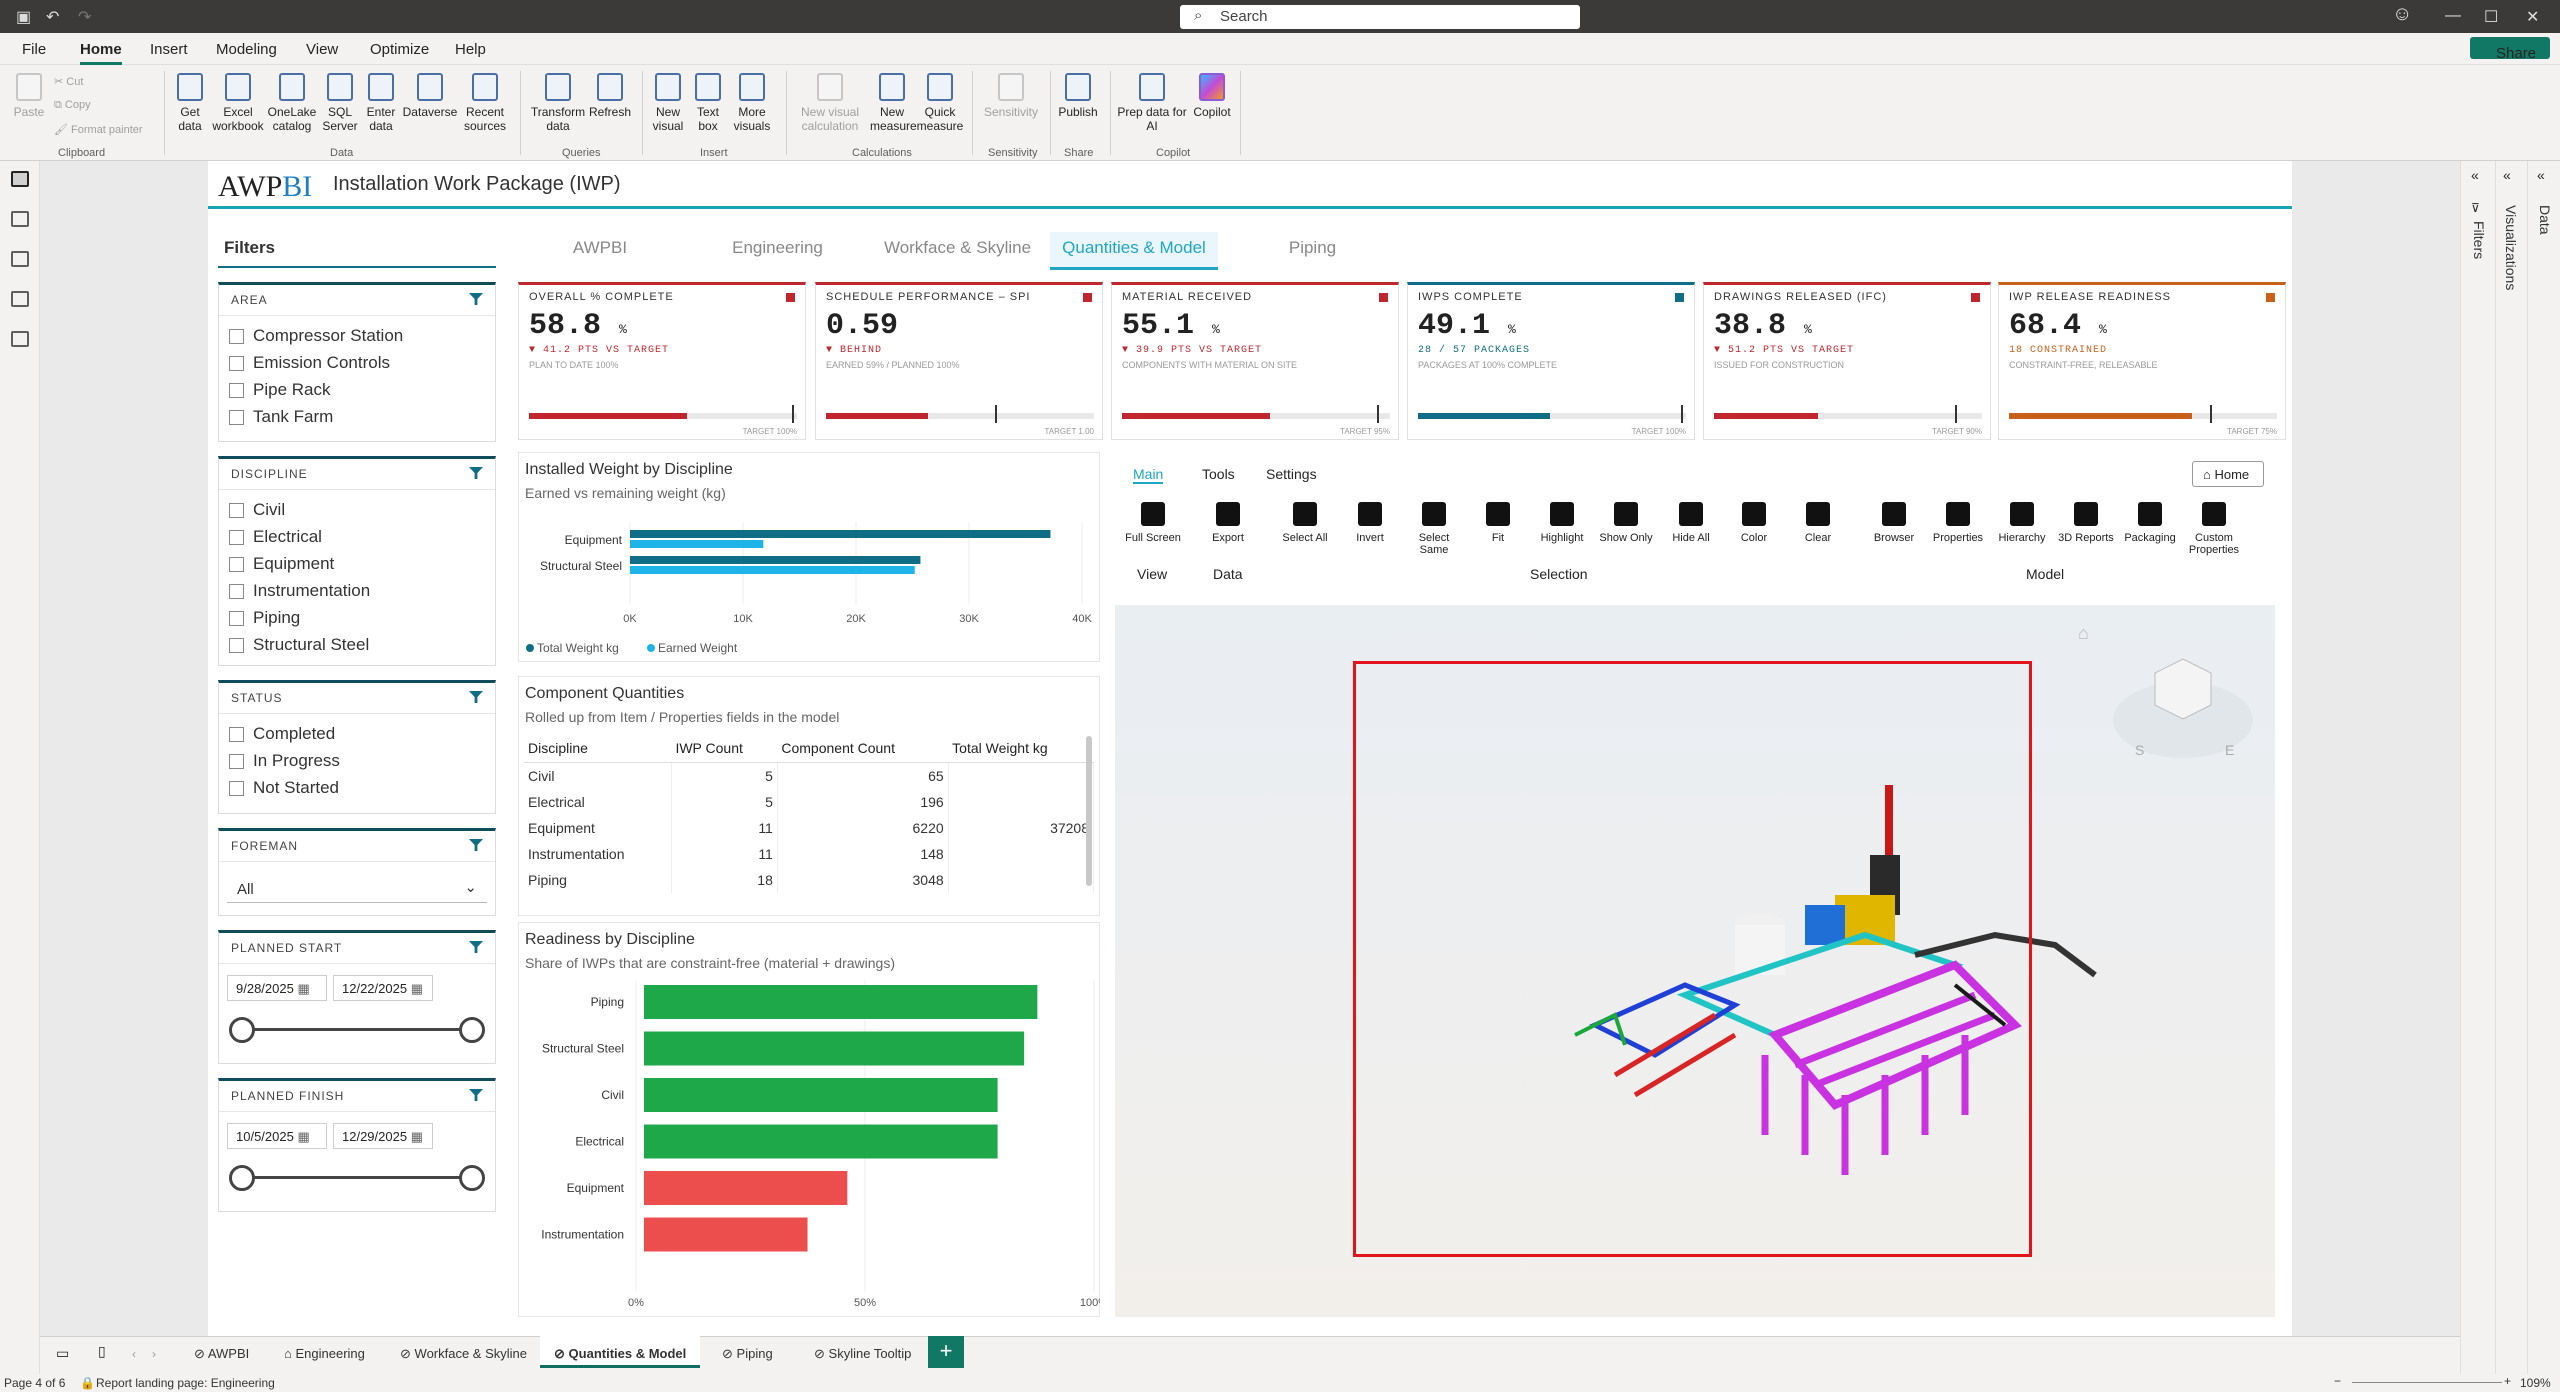  What do you see at coordinates (383, 988) in the screenshot?
I see `start-date-to: 12/22/2025 ▦` at bounding box center [383, 988].